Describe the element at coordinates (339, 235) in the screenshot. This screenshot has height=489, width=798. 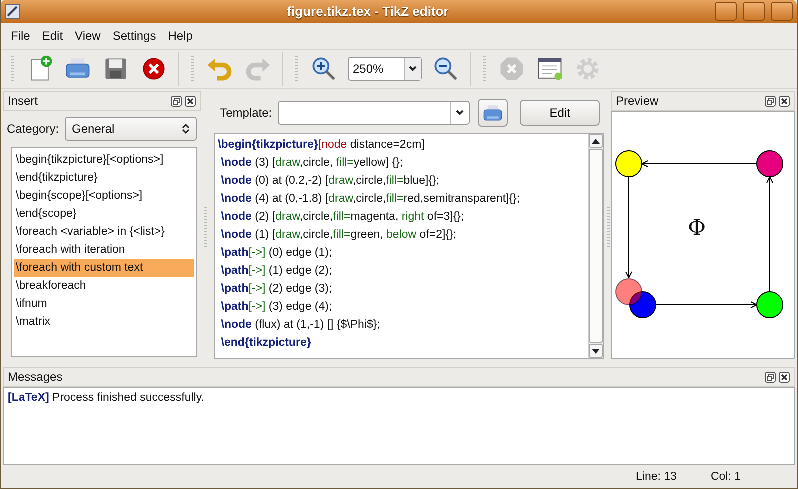
I see `code-line: \node (1) [draw,circle,fill=green, below of=2]{};` at that location.